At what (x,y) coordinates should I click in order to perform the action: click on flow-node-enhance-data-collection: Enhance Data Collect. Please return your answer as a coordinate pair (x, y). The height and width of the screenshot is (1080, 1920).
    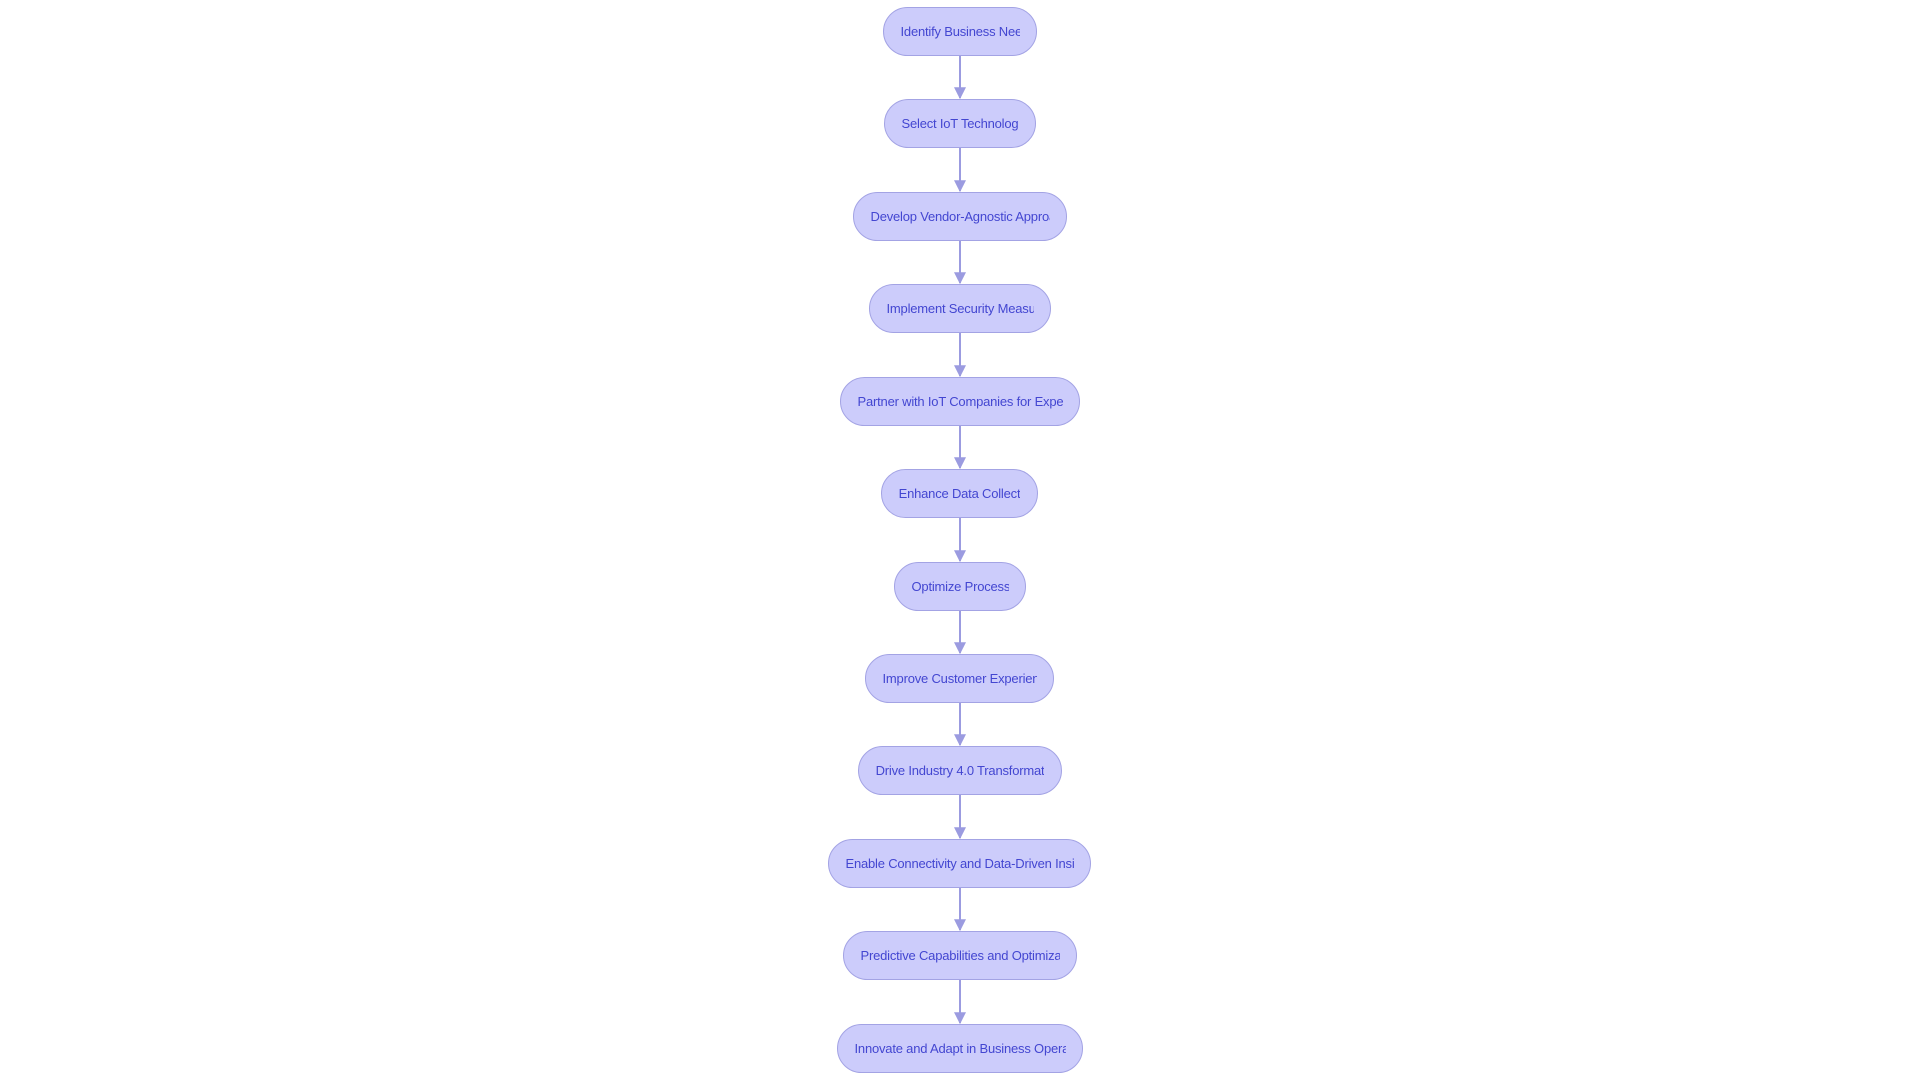
    Looking at the image, I should click on (959, 493).